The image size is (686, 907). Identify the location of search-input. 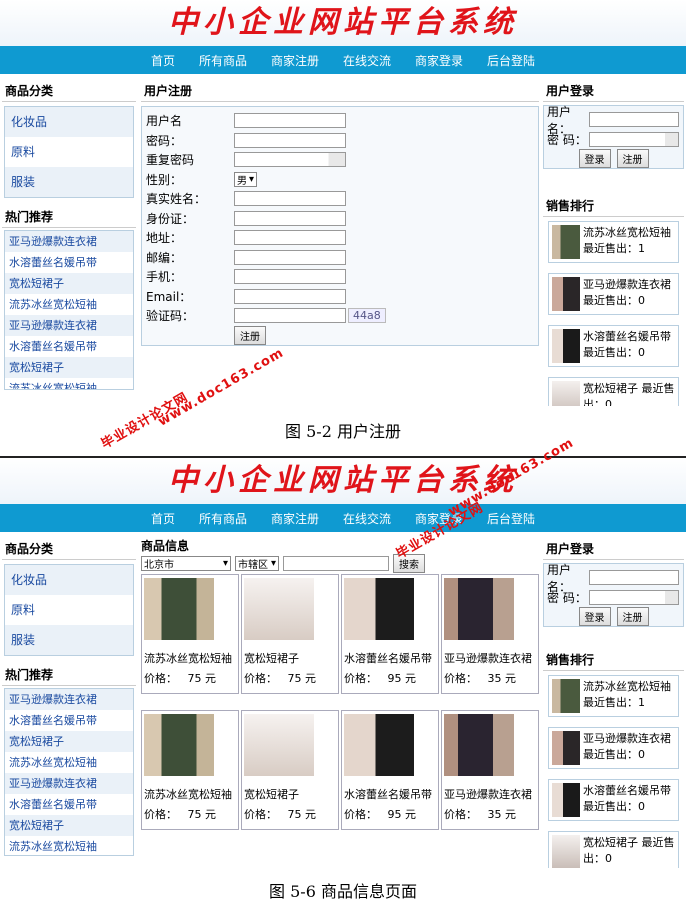
(336, 563).